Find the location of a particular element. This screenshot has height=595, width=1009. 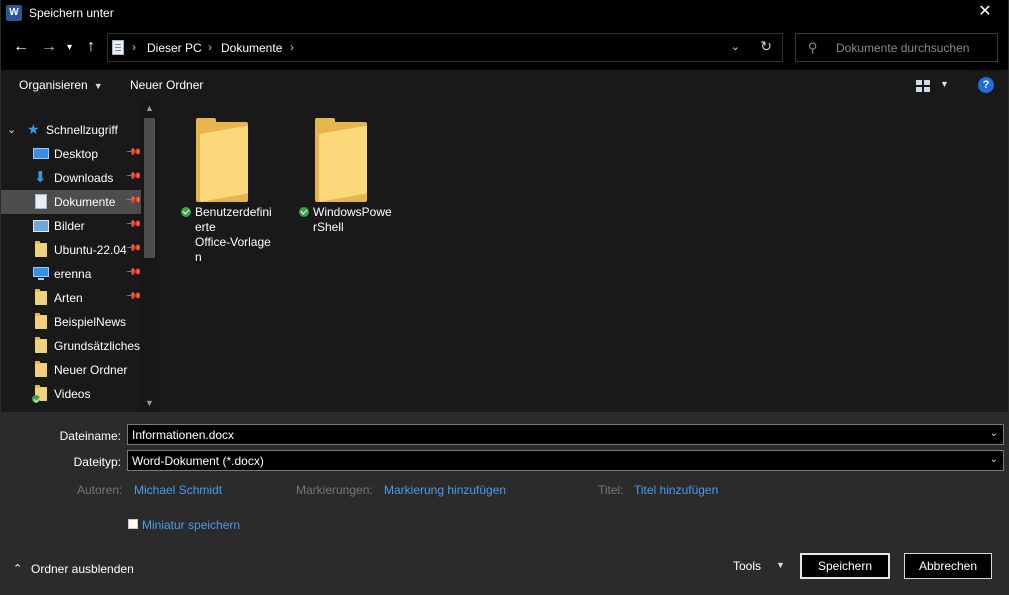

tools-caret-icon: ▼ is located at coordinates (780, 565).